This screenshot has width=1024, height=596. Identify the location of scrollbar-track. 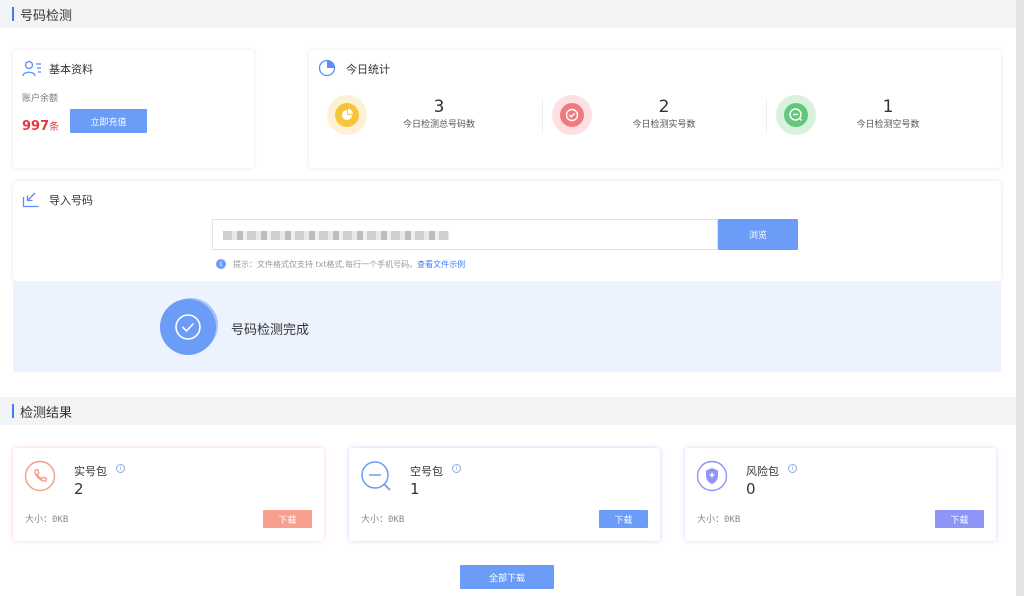
(1020, 298).